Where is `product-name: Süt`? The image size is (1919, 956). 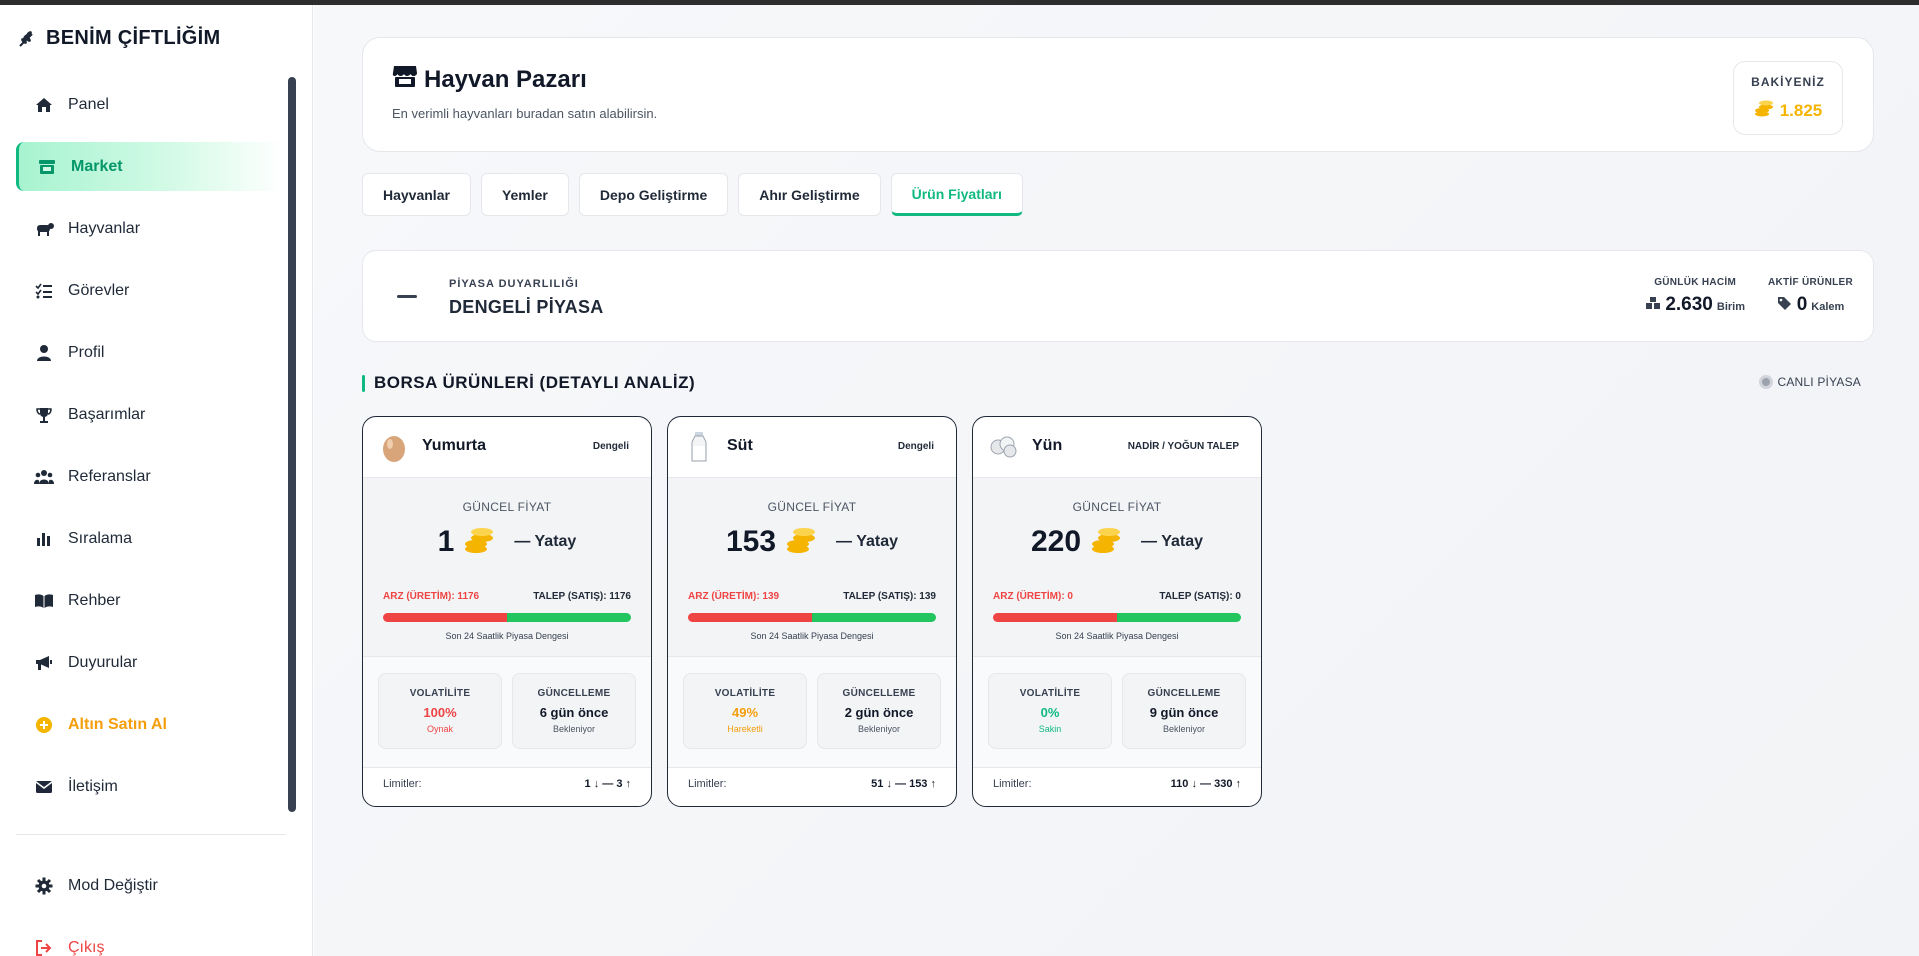
product-name: Süt is located at coordinates (740, 445).